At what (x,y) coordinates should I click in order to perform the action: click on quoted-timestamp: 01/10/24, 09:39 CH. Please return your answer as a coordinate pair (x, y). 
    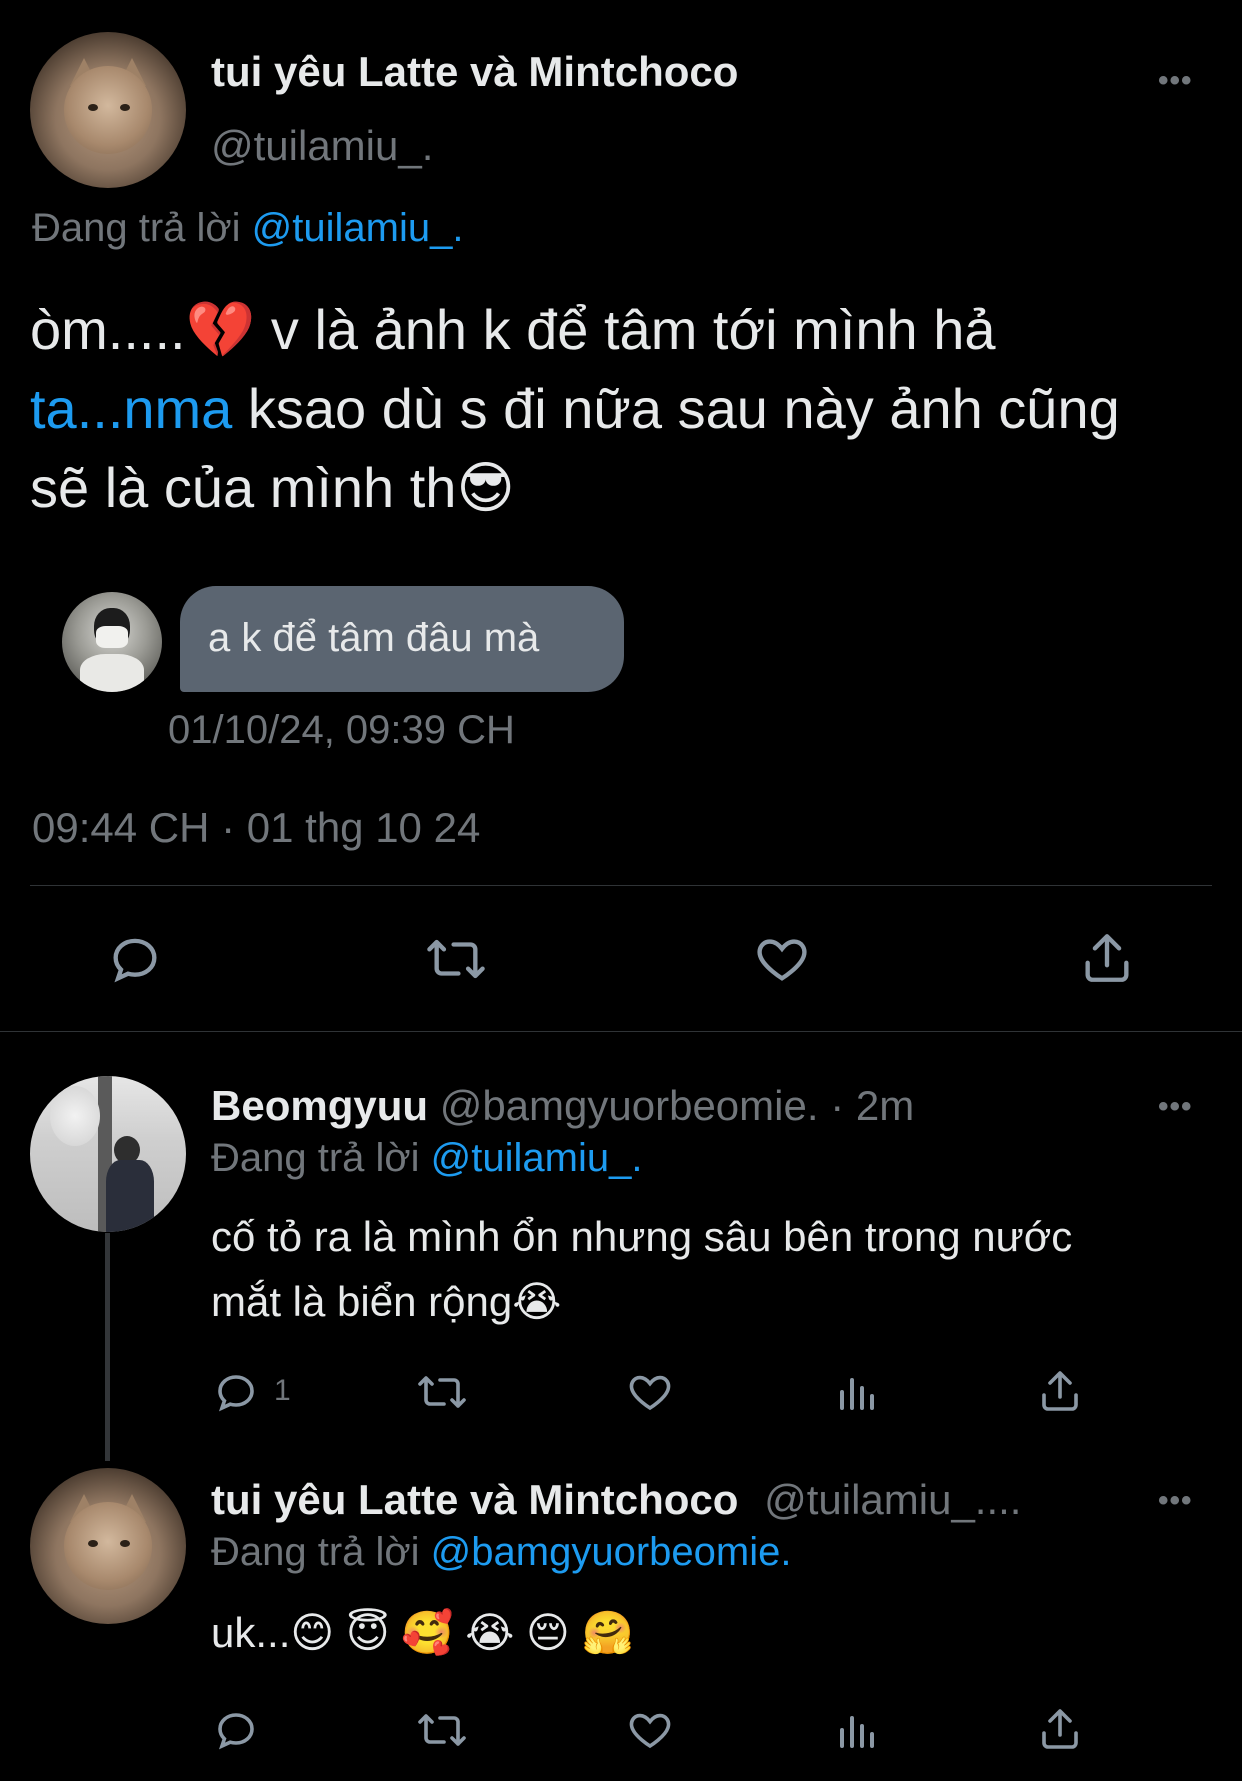
    Looking at the image, I should click on (341, 730).